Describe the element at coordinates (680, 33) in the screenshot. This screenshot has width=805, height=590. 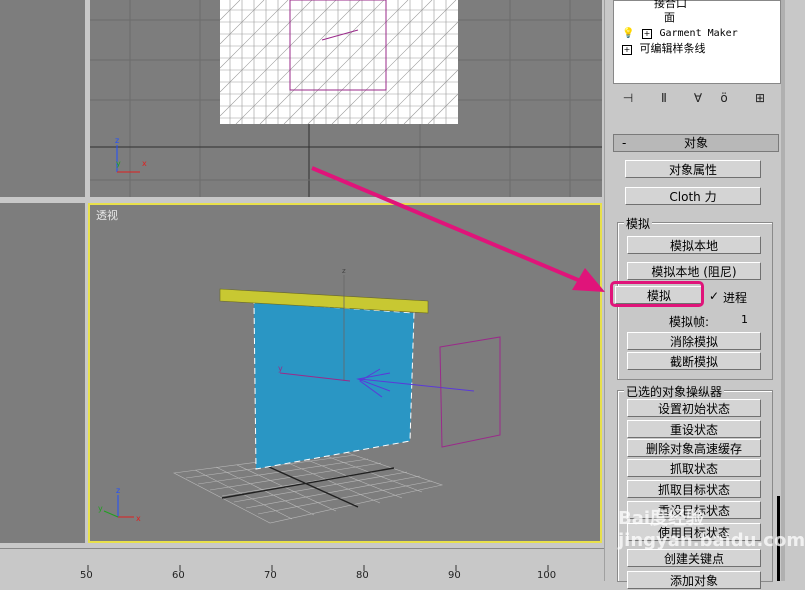
I see `stack-item: 💡 + Garment Maker` at that location.